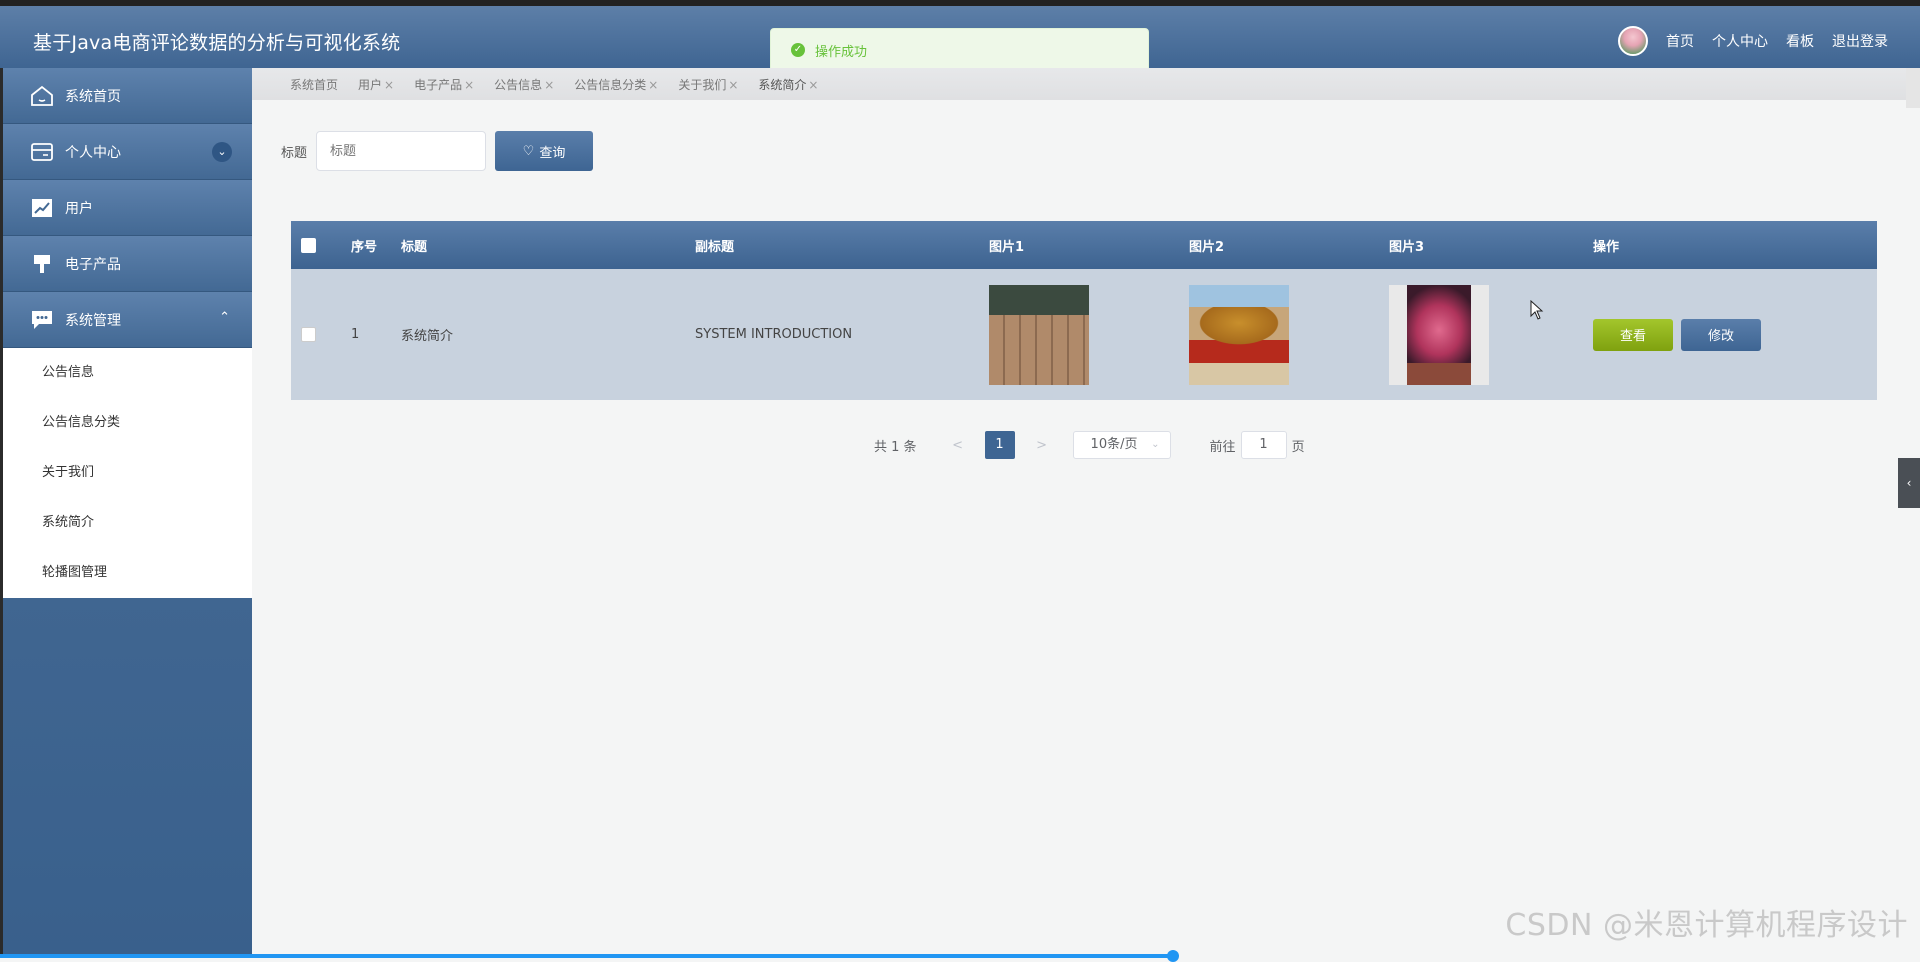 This screenshot has width=1920, height=962. I want to click on sidebar-item-label: 个人中心, so click(93, 152).